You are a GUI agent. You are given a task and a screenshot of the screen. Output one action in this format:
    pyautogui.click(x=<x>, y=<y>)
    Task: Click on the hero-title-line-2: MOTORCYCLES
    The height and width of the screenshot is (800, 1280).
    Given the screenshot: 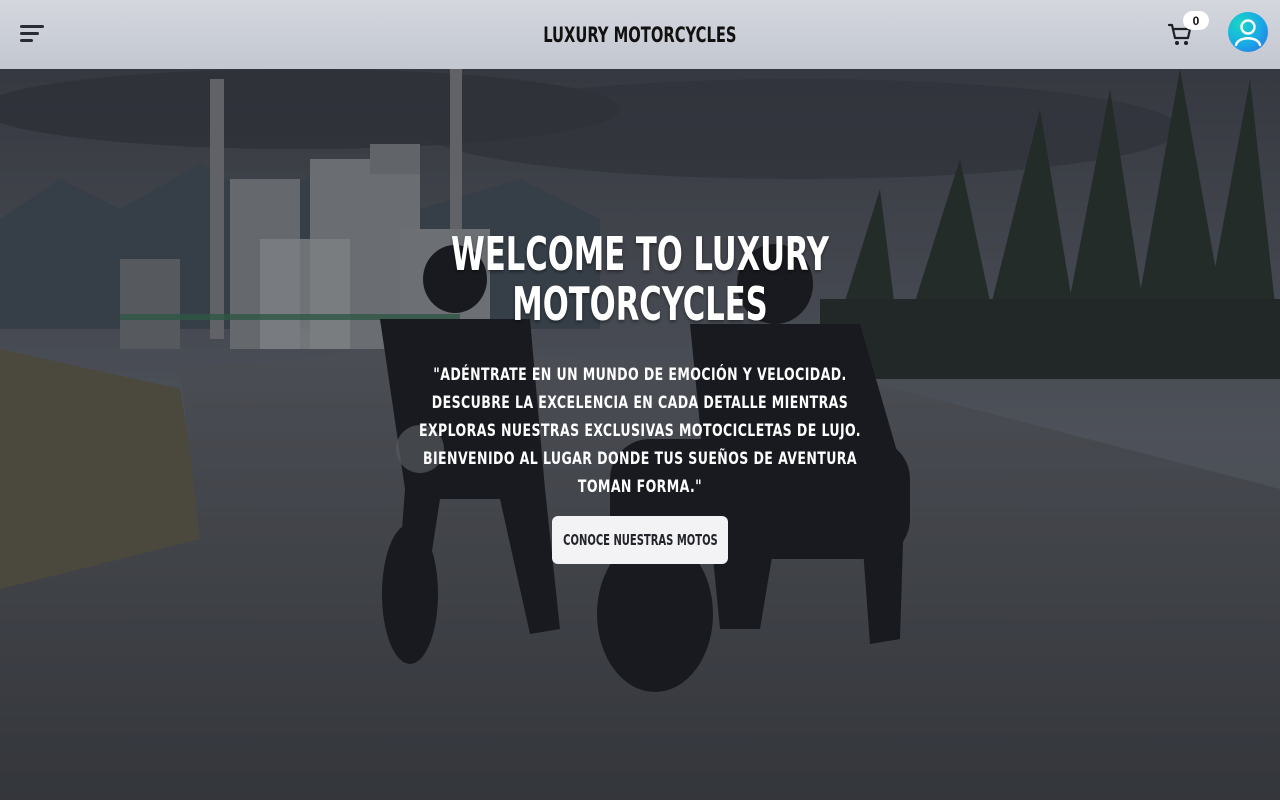 What is the action you would take?
    pyautogui.click(x=640, y=304)
    